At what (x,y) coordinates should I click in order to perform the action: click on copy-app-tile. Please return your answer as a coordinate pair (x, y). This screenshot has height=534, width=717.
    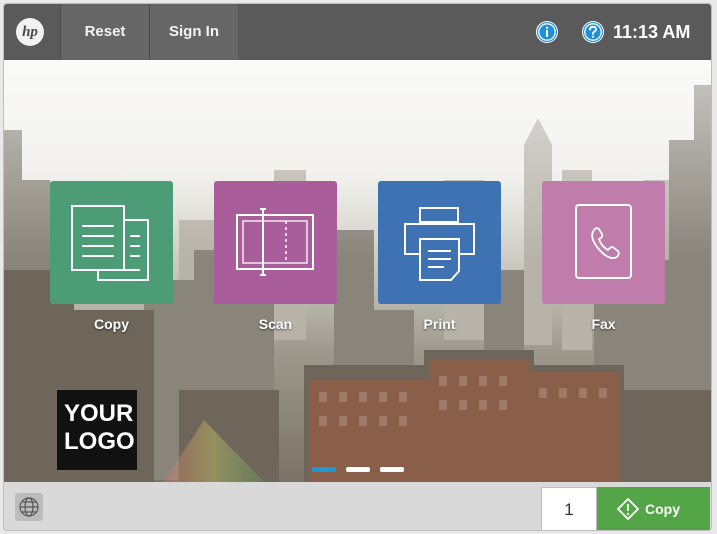
    Looking at the image, I should click on (111, 242).